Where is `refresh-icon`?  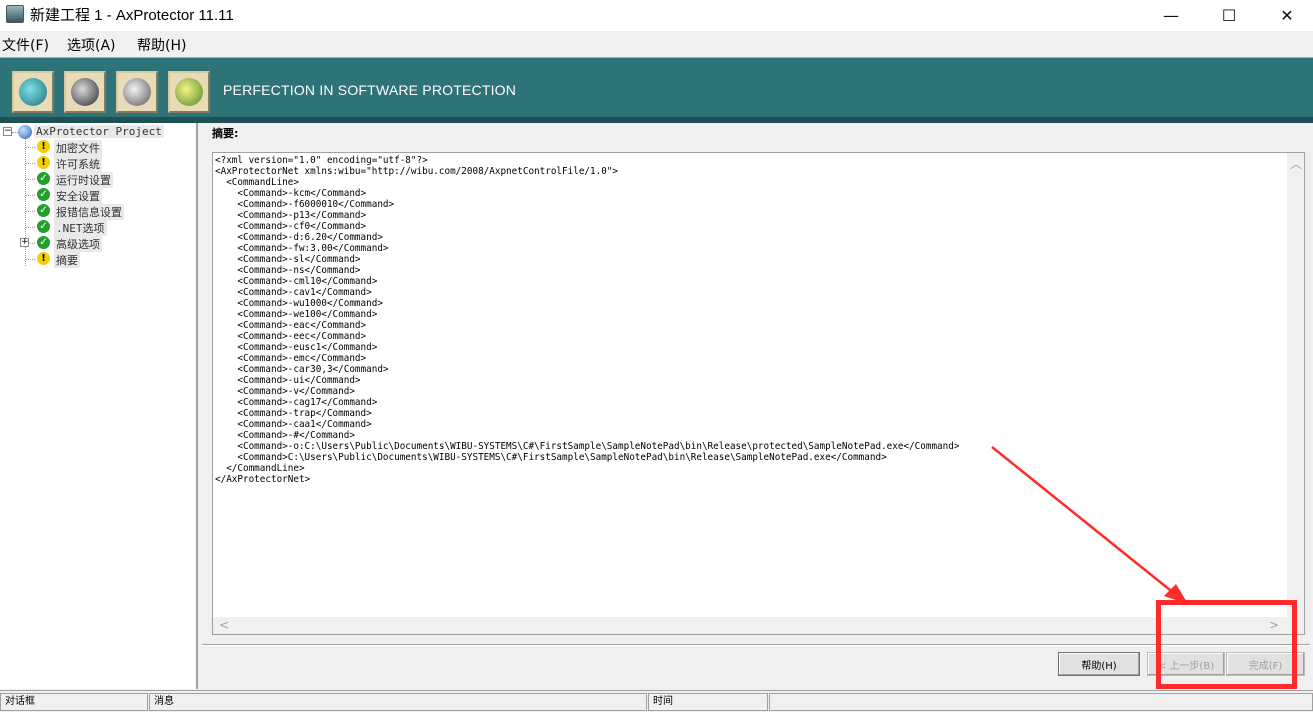
refresh-icon is located at coordinates (33, 92).